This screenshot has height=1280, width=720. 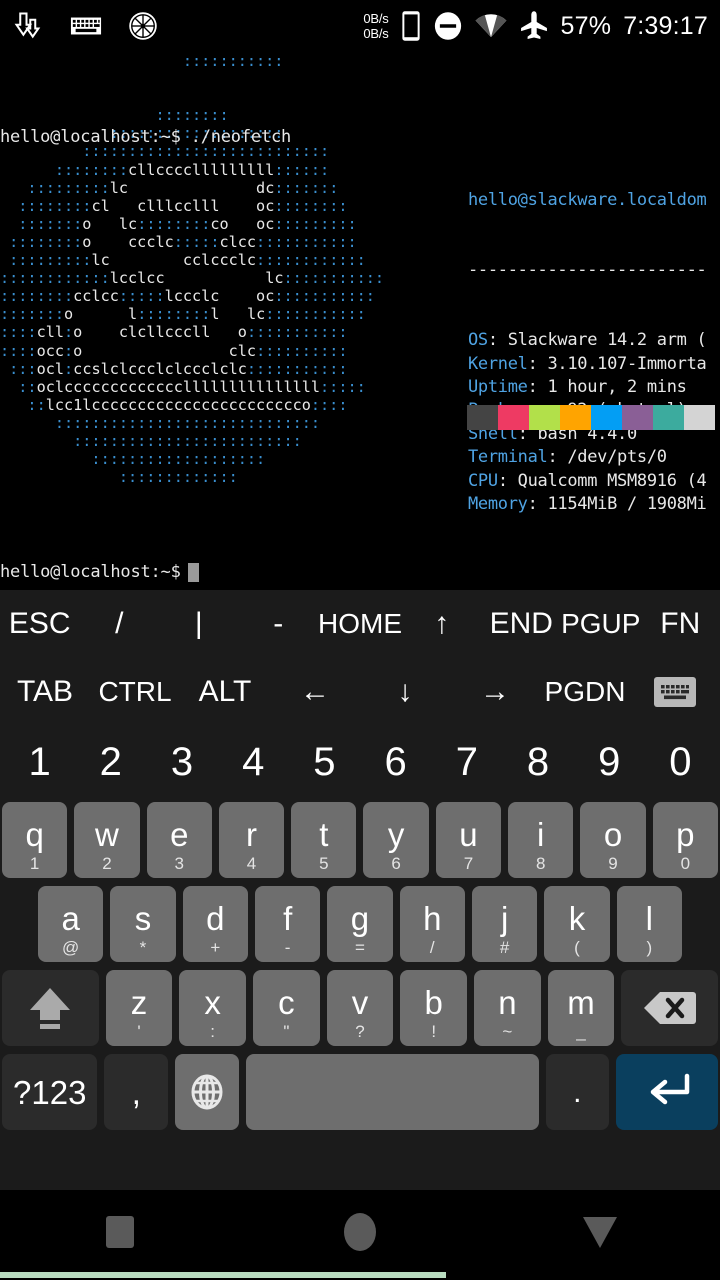 I want to click on neofetch-host-header: hello@slackware.localdom, so click(x=587, y=199).